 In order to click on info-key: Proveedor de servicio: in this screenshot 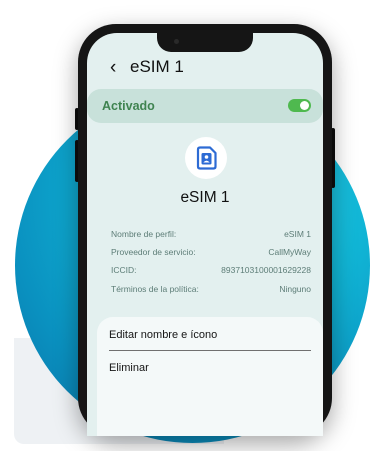, I will do `click(153, 252)`.